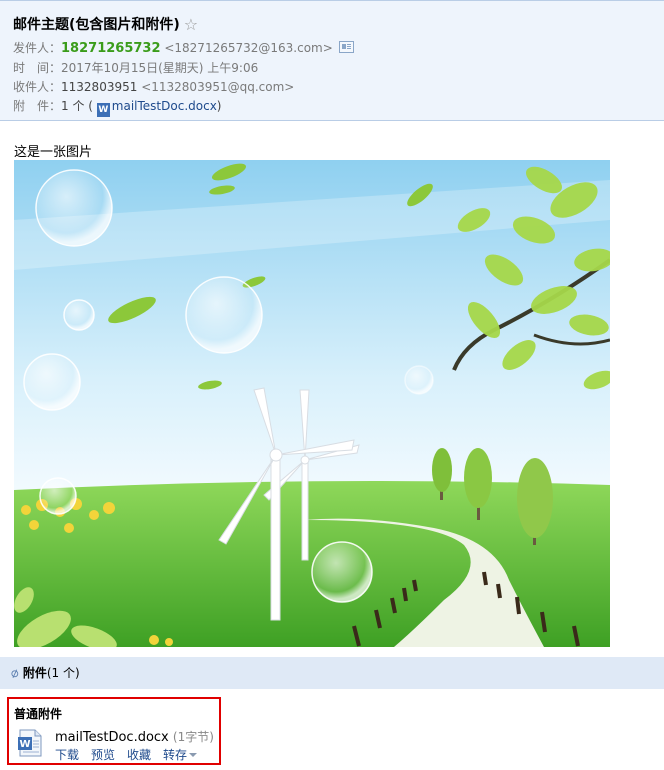 The height and width of the screenshot is (770, 664). I want to click on svg-text: W, so click(24, 744).